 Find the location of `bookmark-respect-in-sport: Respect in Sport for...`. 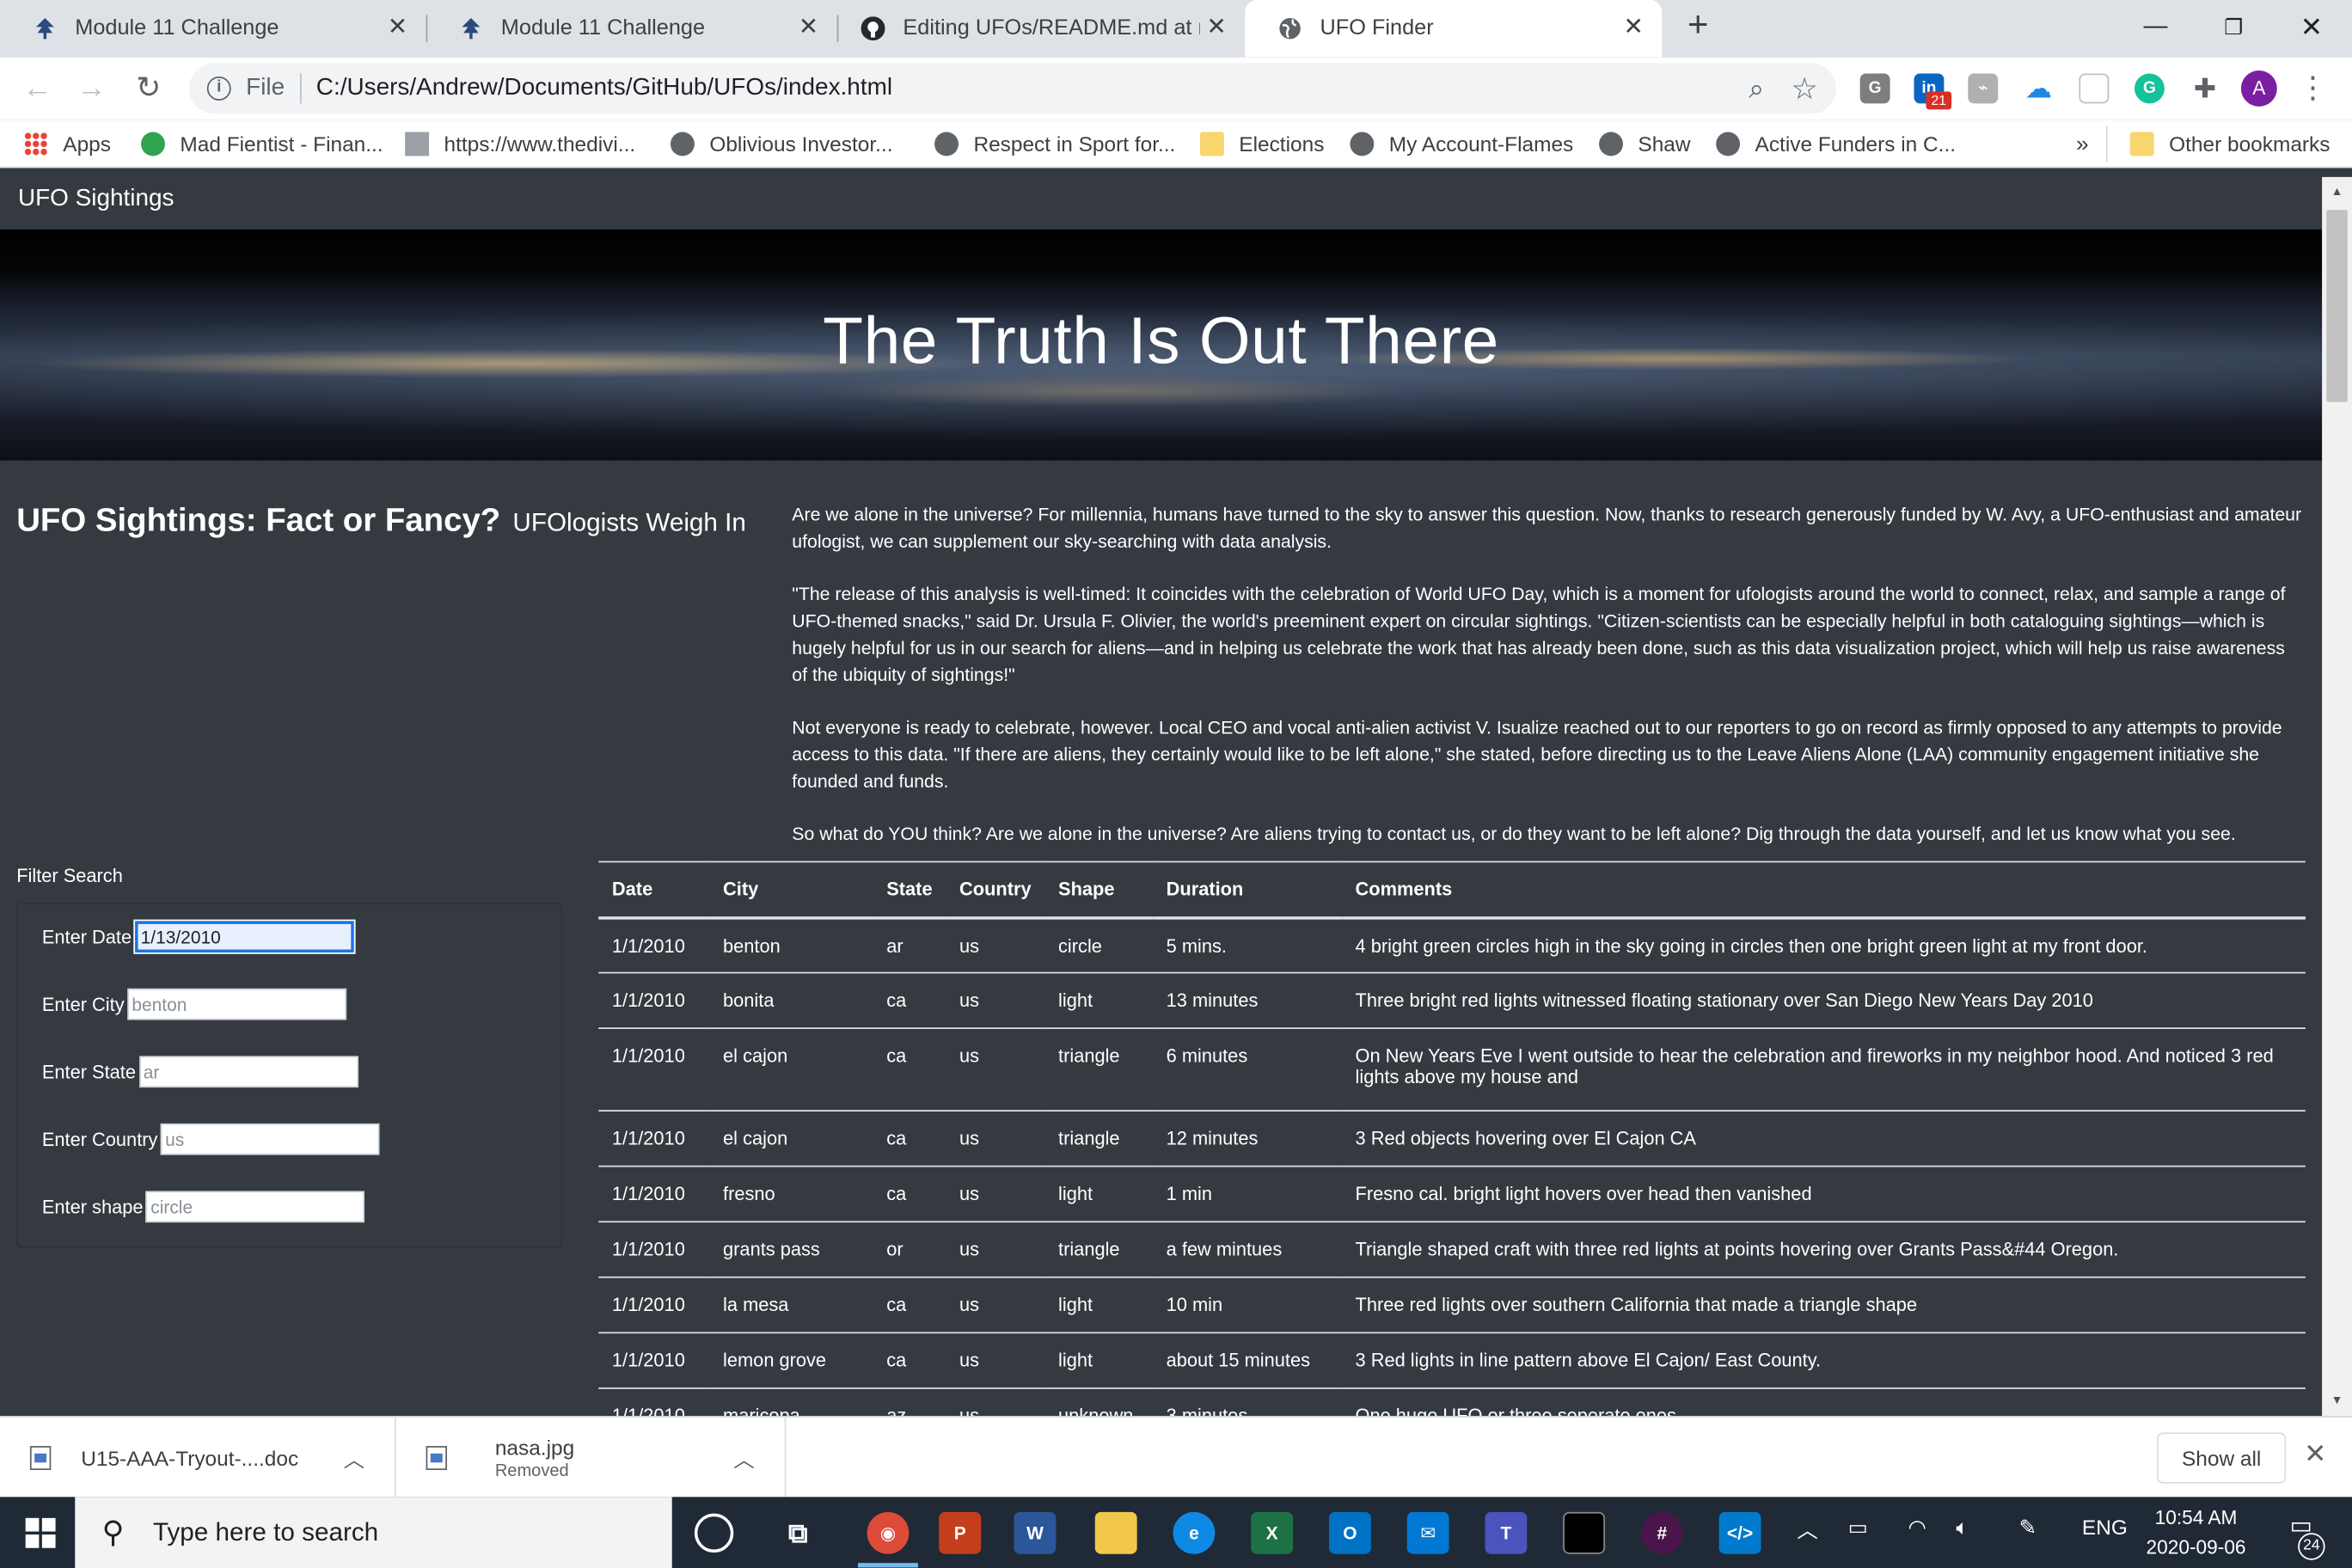

bookmark-respect-in-sport: Respect in Sport for... is located at coordinates (1054, 144).